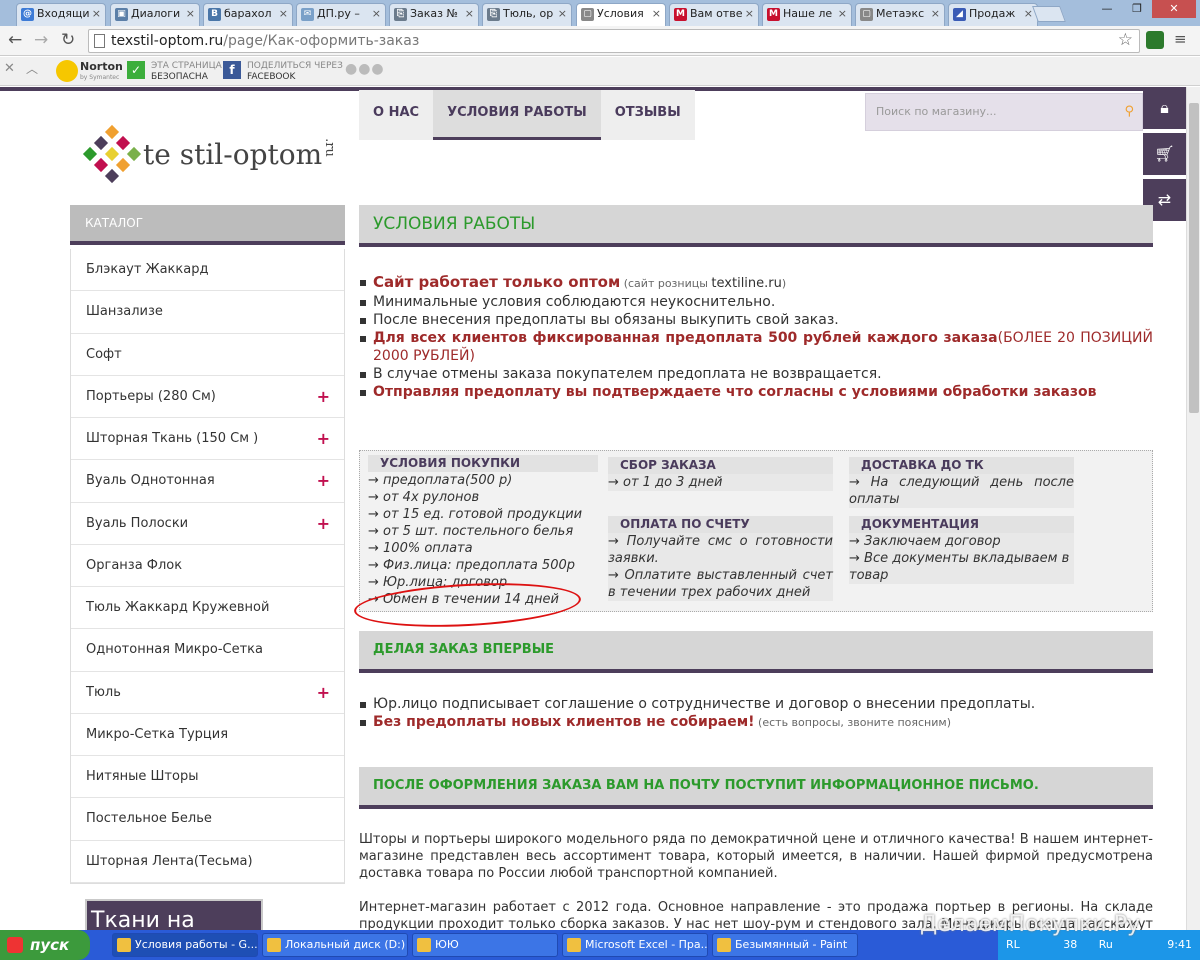 This screenshot has width=1200, height=960. Describe the element at coordinates (41, 40) in the screenshot. I see `forward-arrow-icon: →` at that location.